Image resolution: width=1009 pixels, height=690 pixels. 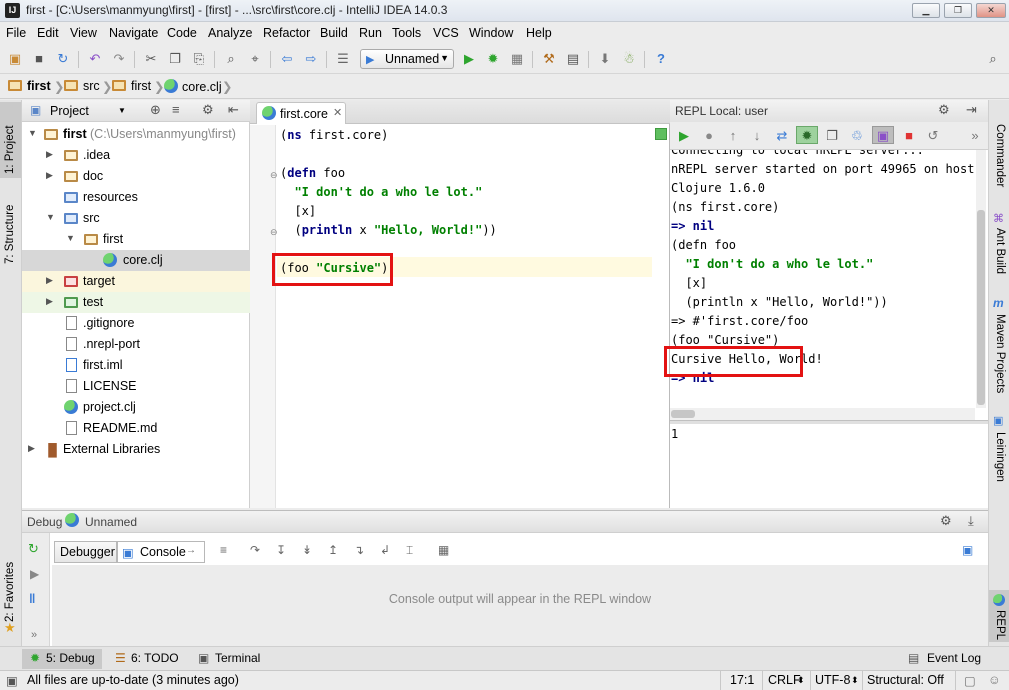 I want to click on tab-todo: 6: TODO, so click(x=155, y=658).